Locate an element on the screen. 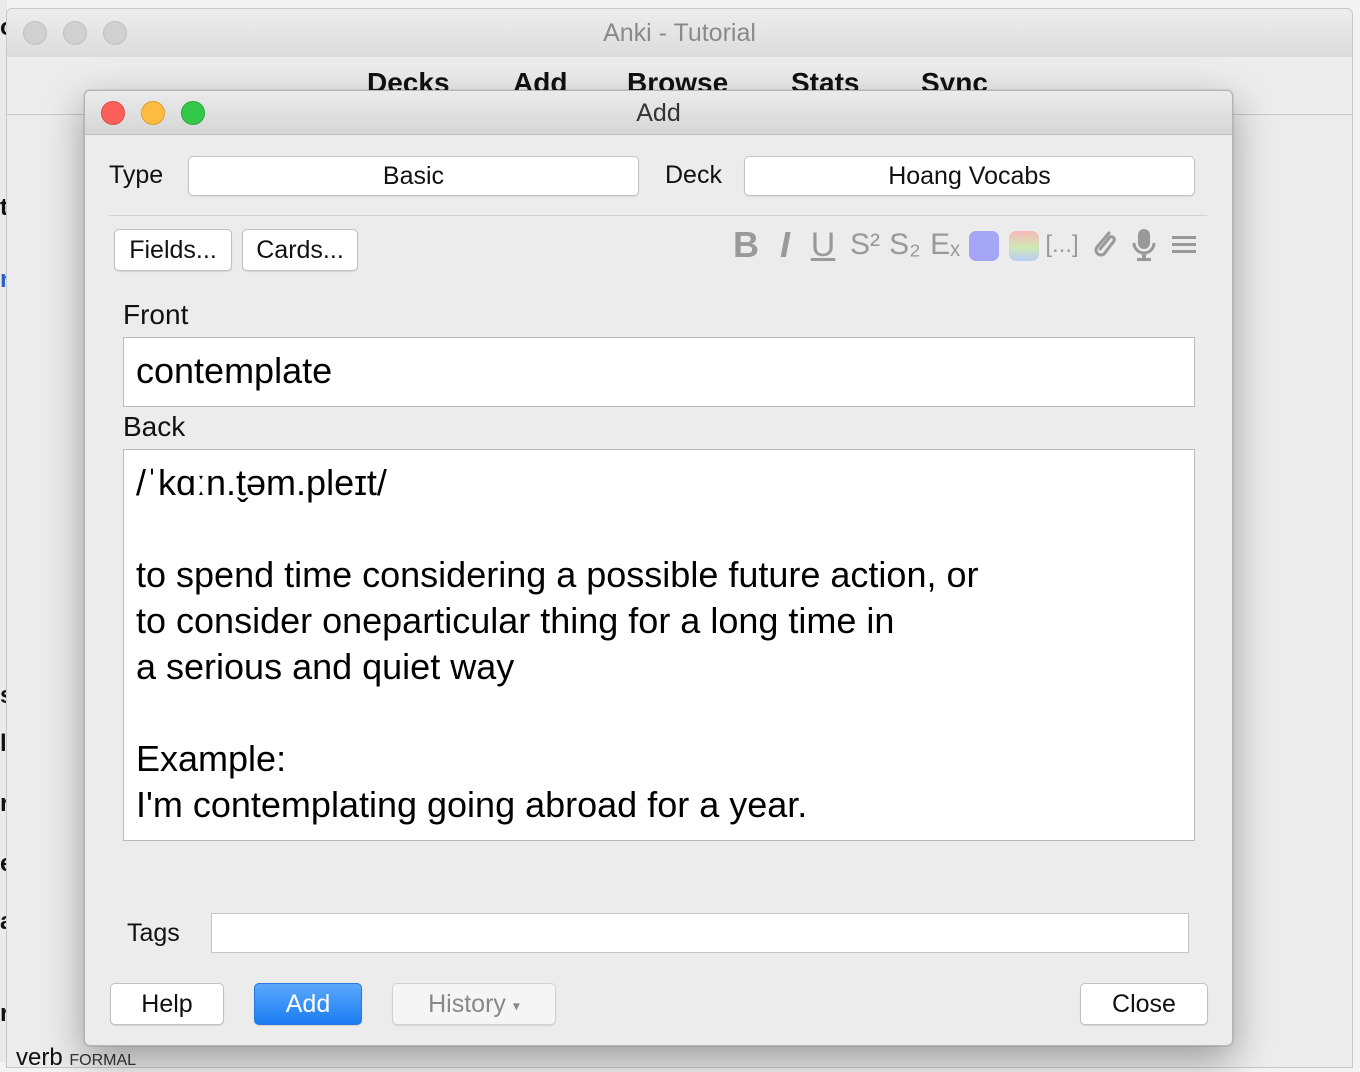 The height and width of the screenshot is (1072, 1360). highlight-color-icon is located at coordinates (1024, 246).